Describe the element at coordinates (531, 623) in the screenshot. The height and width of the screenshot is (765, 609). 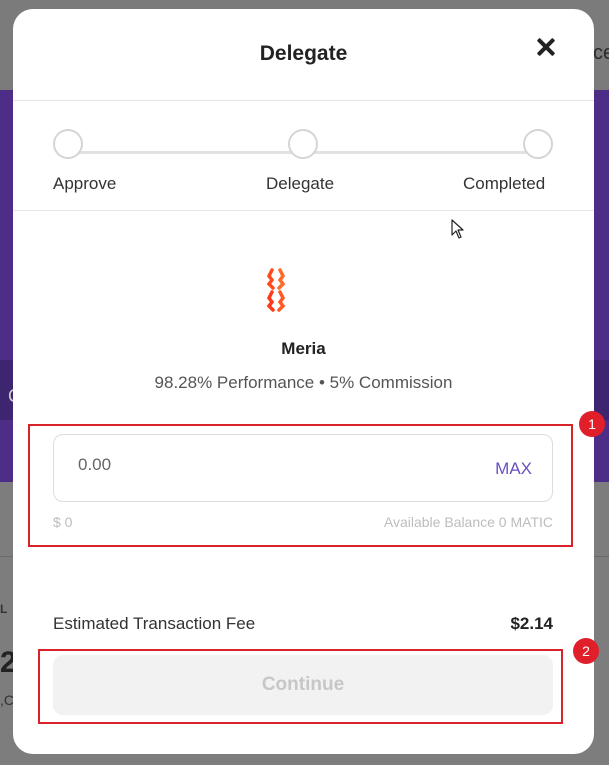
I see `fee-value: $2.14` at that location.